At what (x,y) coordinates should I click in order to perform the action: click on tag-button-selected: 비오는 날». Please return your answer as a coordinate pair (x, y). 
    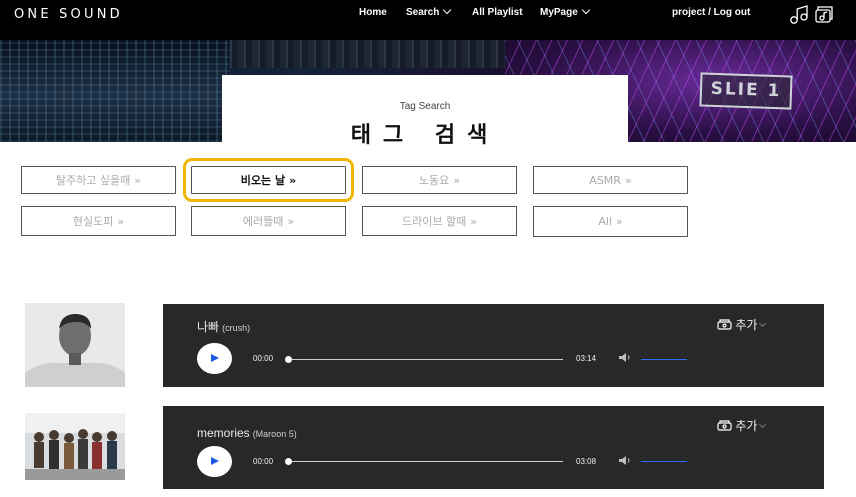
    Looking at the image, I should click on (268, 180).